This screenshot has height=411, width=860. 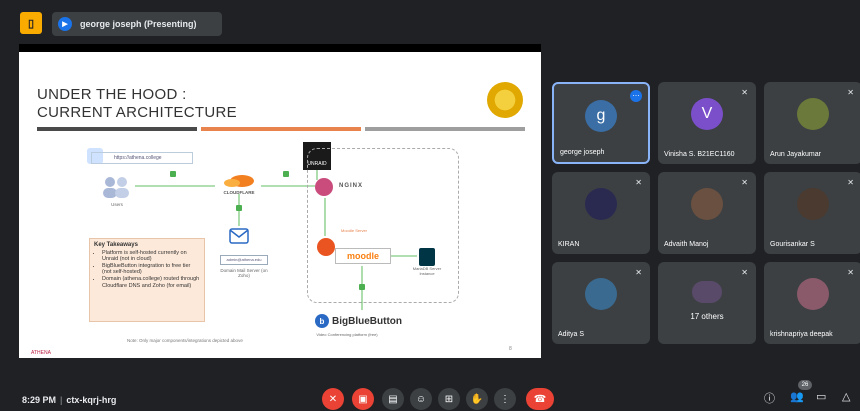 What do you see at coordinates (280, 48) in the screenshot?
I see `slide-top-border` at bounding box center [280, 48].